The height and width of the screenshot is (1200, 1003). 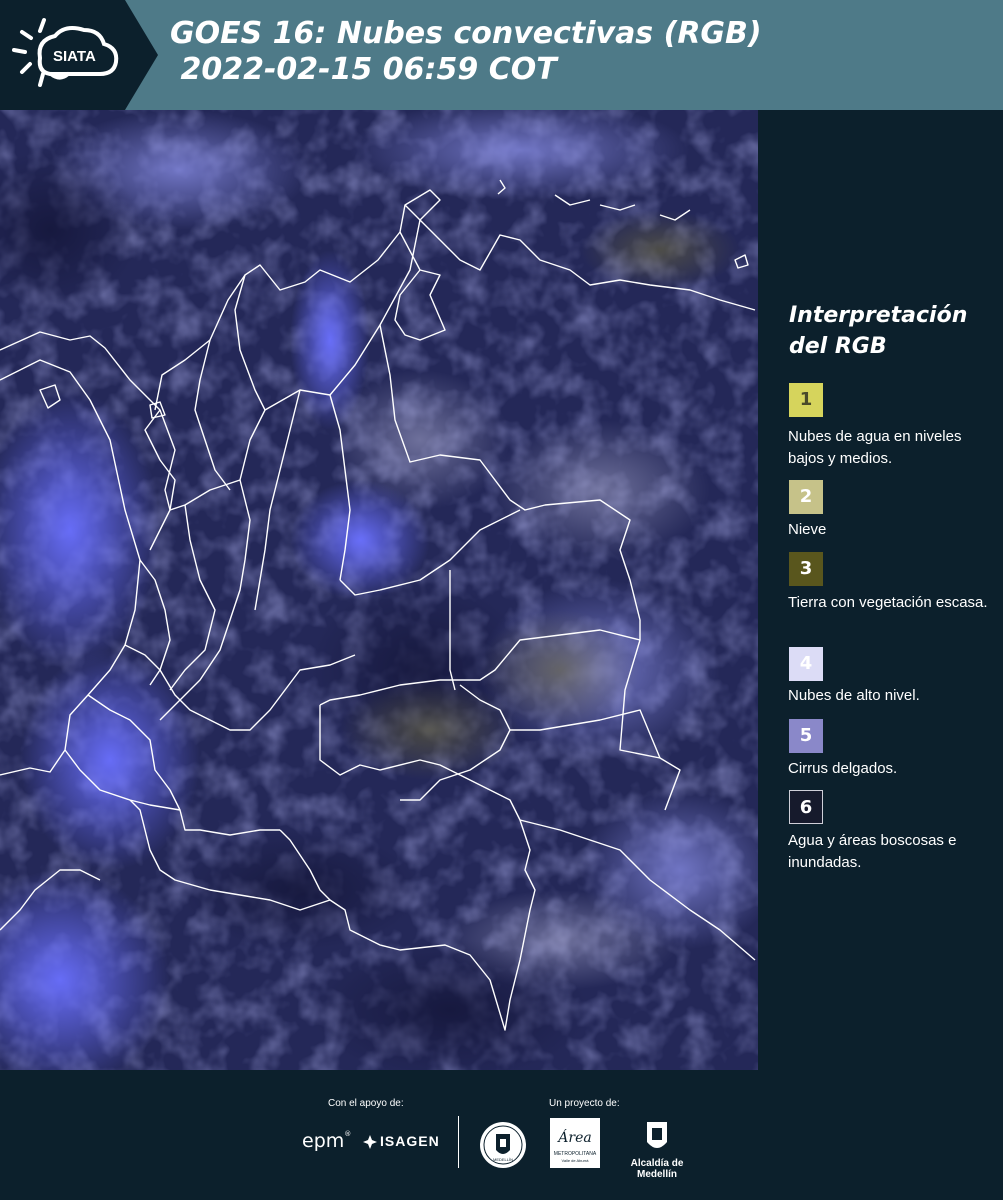 I want to click on legend-swatch-1: 1, so click(x=806, y=400).